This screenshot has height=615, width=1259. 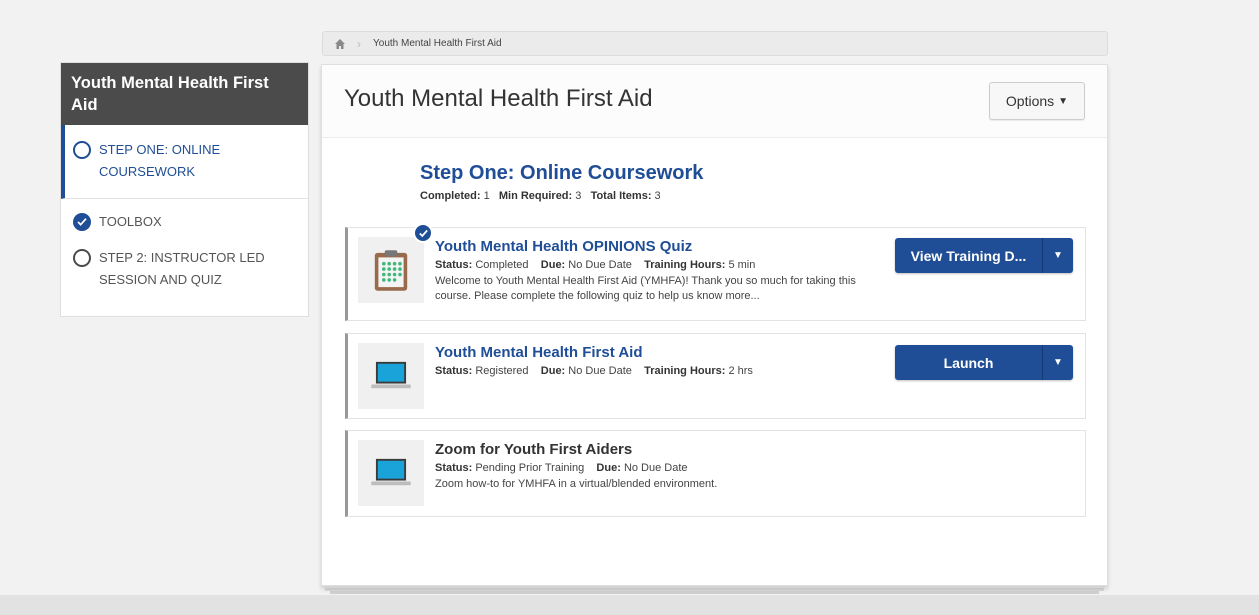 I want to click on sidebar-item-toolbox: TOOLBOX, so click(x=184, y=221).